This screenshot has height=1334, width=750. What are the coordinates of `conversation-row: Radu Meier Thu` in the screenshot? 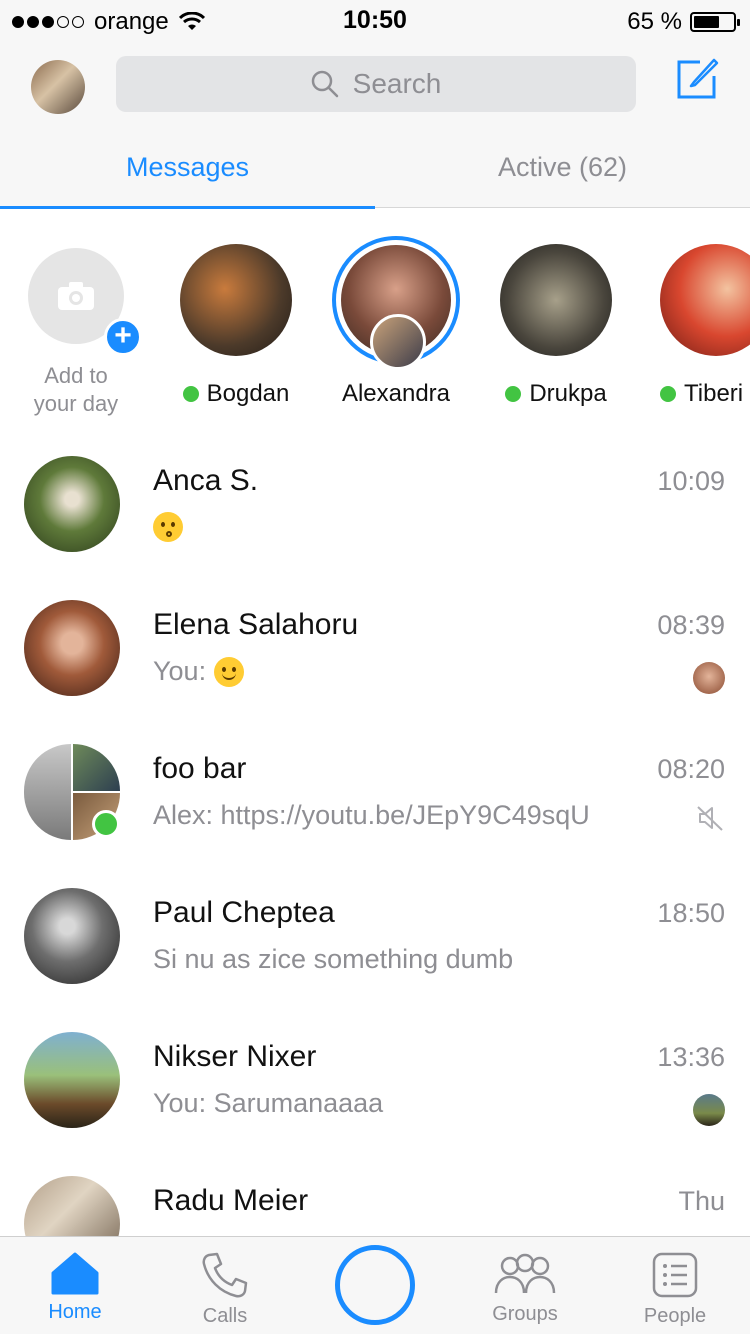 It's located at (375, 1194).